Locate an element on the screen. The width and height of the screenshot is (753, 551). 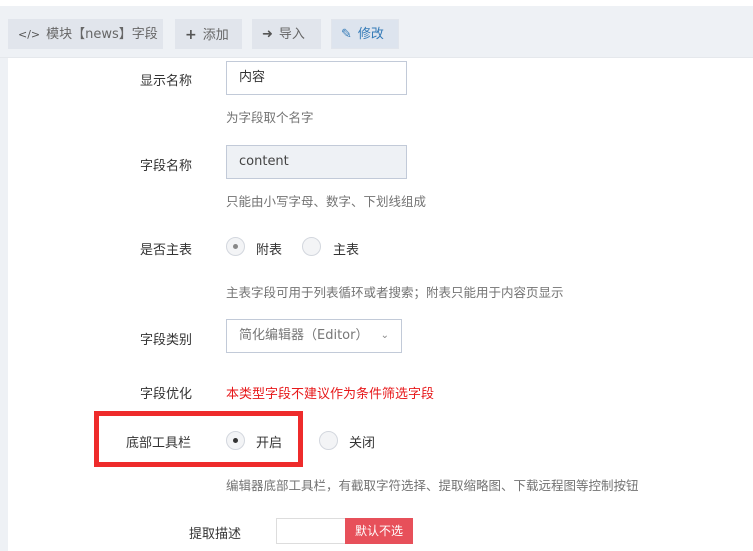
tab-add: + 添加 is located at coordinates (208, 34).